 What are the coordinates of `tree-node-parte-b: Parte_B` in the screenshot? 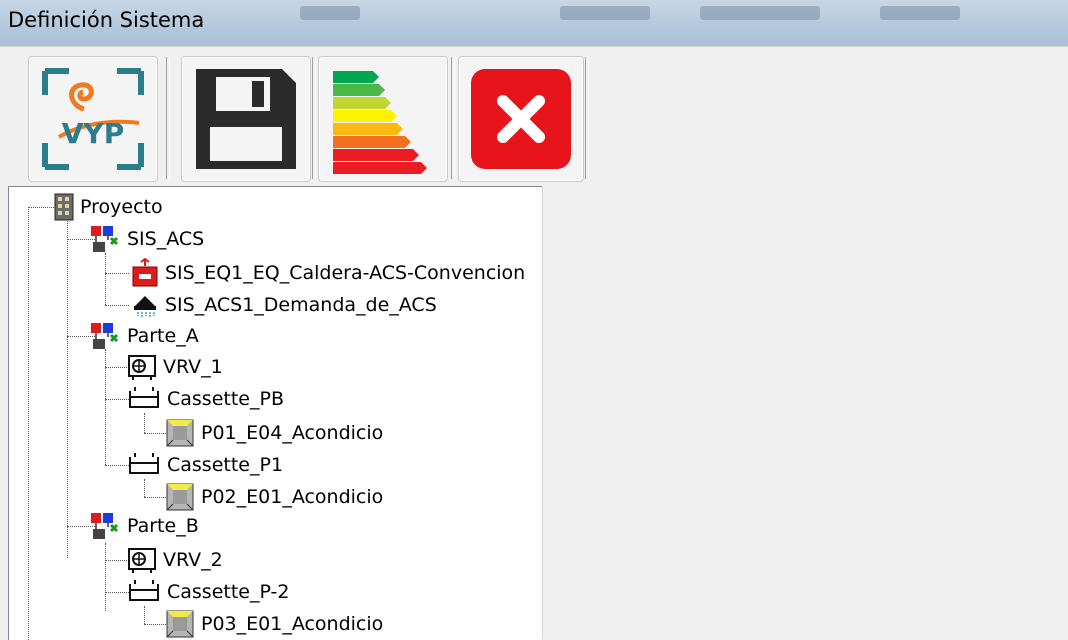 It's located at (144, 526).